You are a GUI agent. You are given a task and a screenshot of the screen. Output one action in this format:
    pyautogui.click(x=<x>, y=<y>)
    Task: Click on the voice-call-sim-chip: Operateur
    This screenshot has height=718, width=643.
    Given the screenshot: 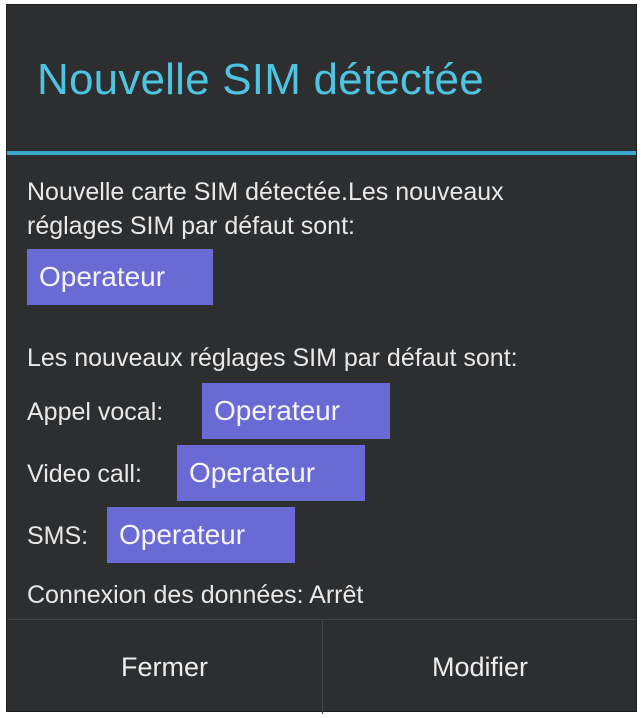 What is the action you would take?
    pyautogui.click(x=296, y=411)
    